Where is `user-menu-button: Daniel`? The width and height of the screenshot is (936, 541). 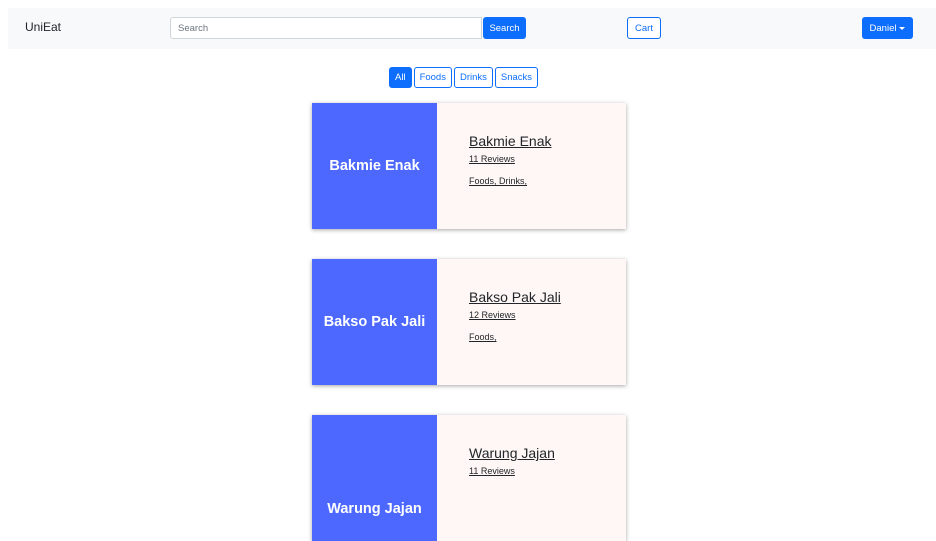
user-menu-button: Daniel is located at coordinates (887, 28).